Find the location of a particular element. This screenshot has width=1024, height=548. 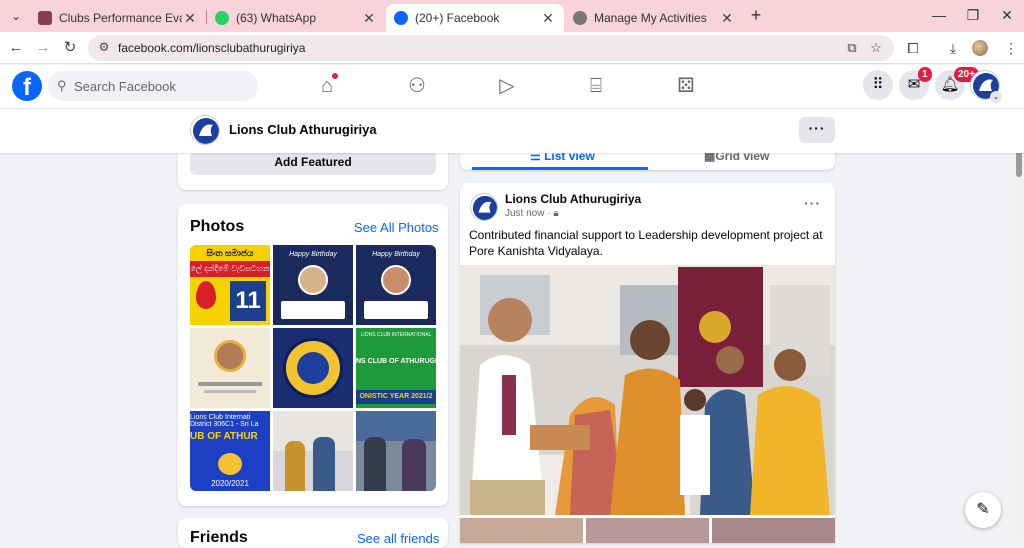

see-all-photos-link: See All Photos is located at coordinates (396, 227).